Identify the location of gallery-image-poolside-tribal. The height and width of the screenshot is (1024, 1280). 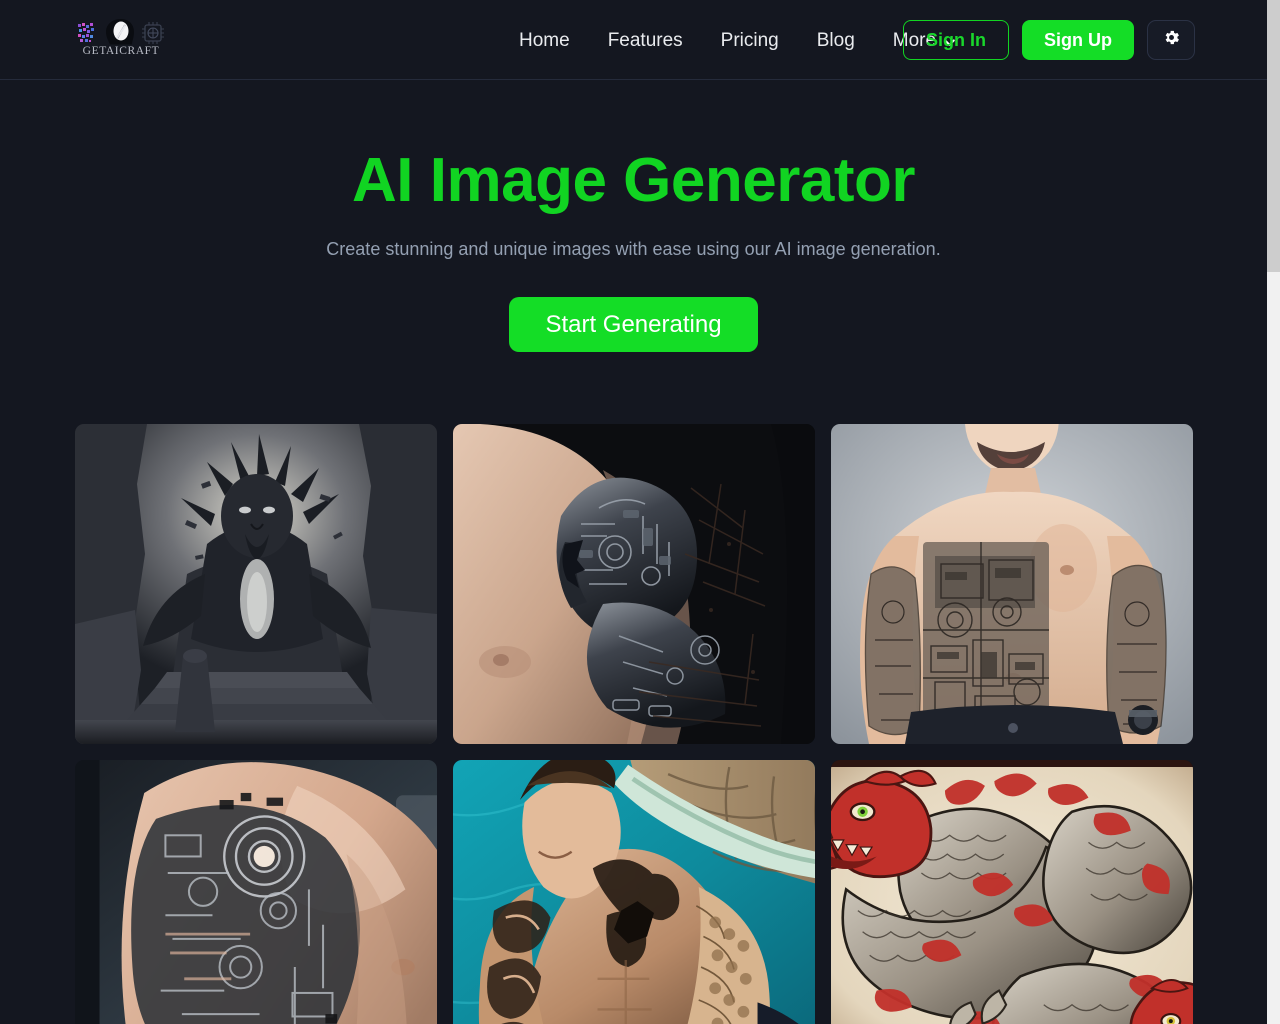
(634, 892).